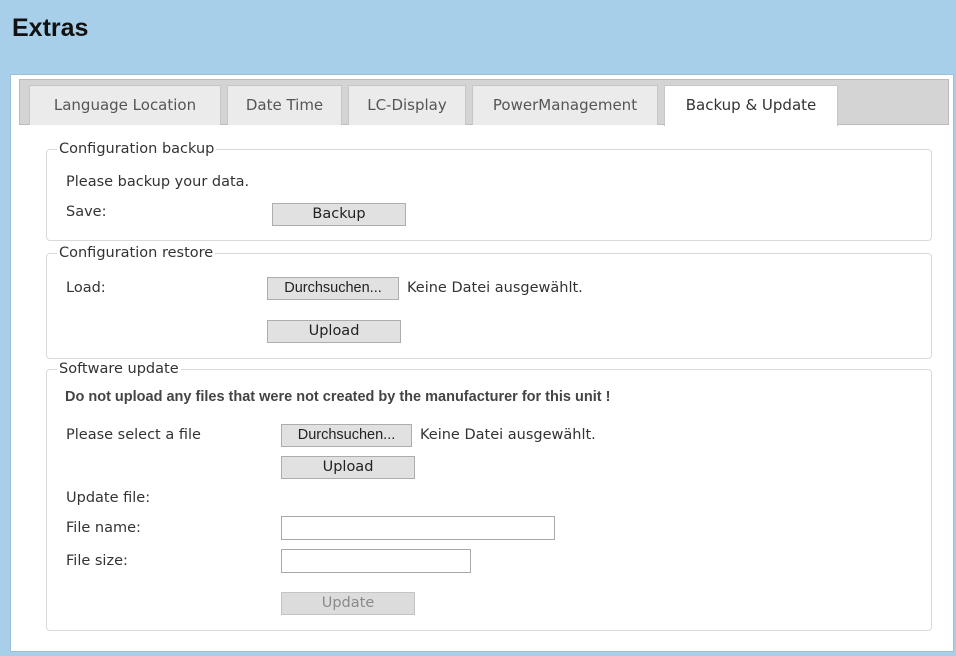 The width and height of the screenshot is (956, 656). I want to click on file-size-label: File size:, so click(97, 561).